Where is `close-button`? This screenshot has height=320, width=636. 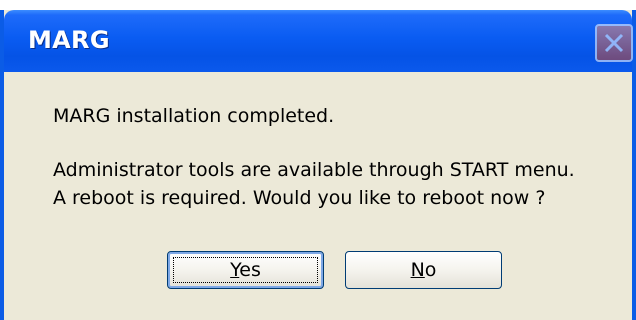 close-button is located at coordinates (614, 43).